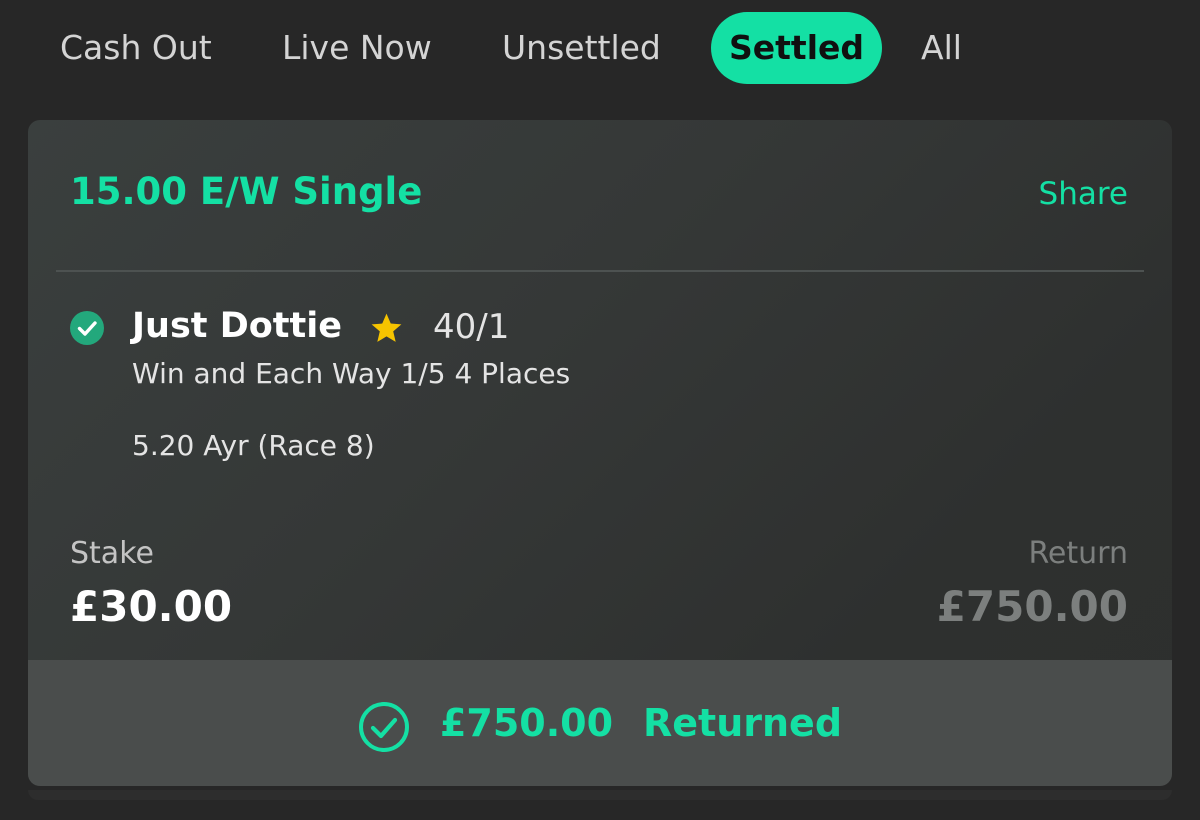 The width and height of the screenshot is (1200, 820). I want to click on tab-unsettled: Unsettled, so click(581, 48).